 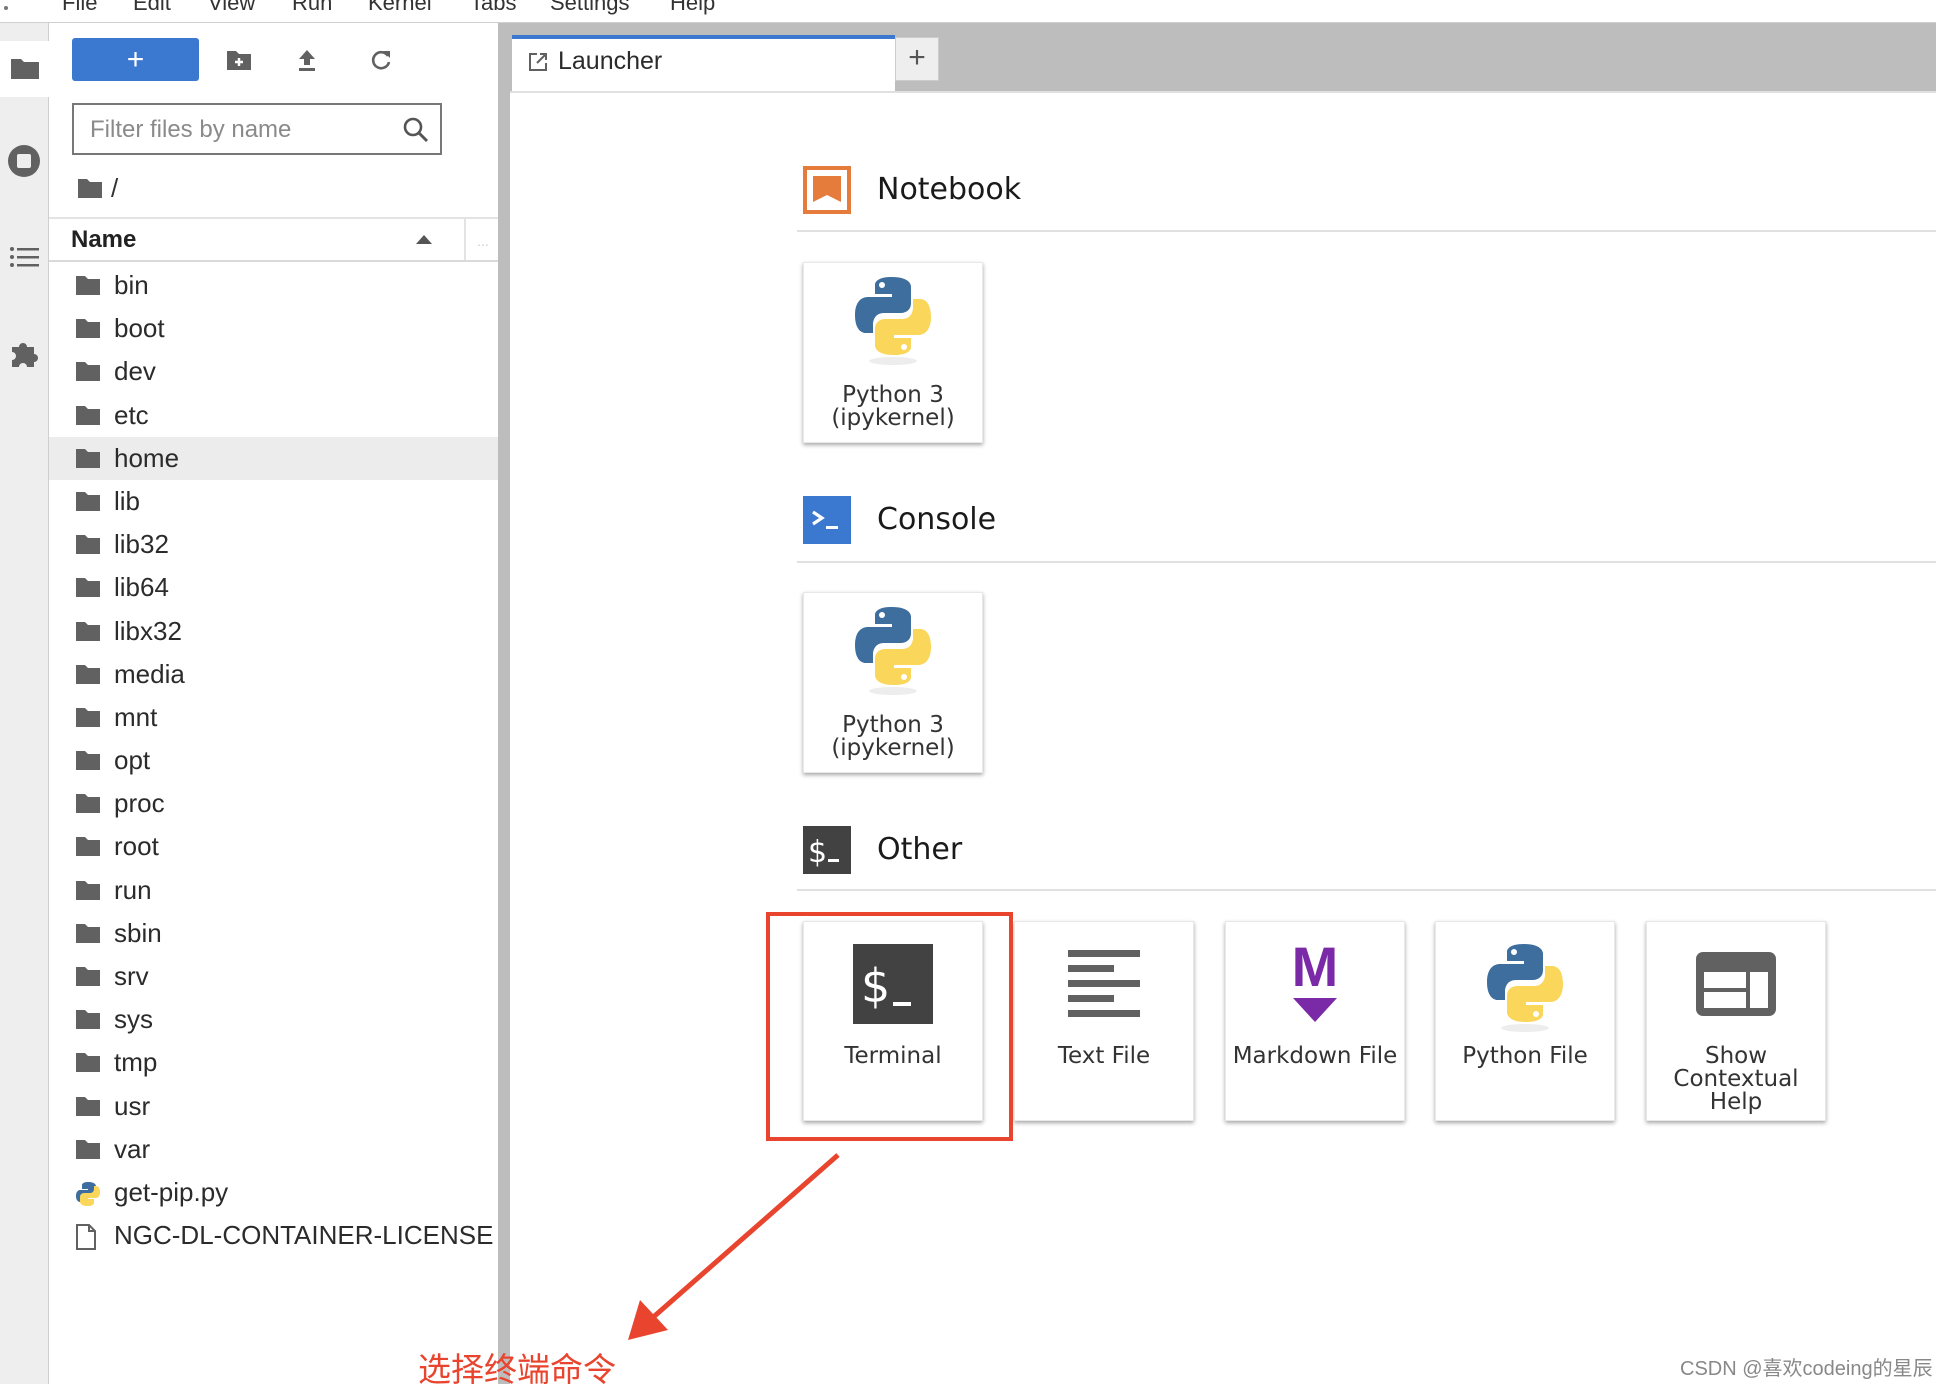 I want to click on file-row: proc, so click(x=273, y=803).